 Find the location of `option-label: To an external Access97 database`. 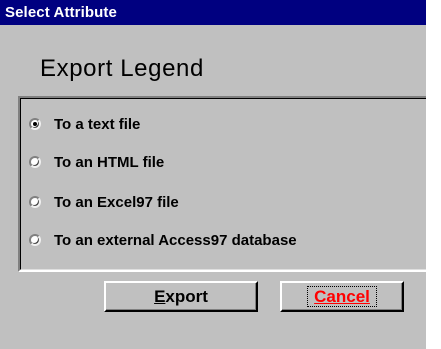

option-label: To an external Access97 database is located at coordinates (175, 240).